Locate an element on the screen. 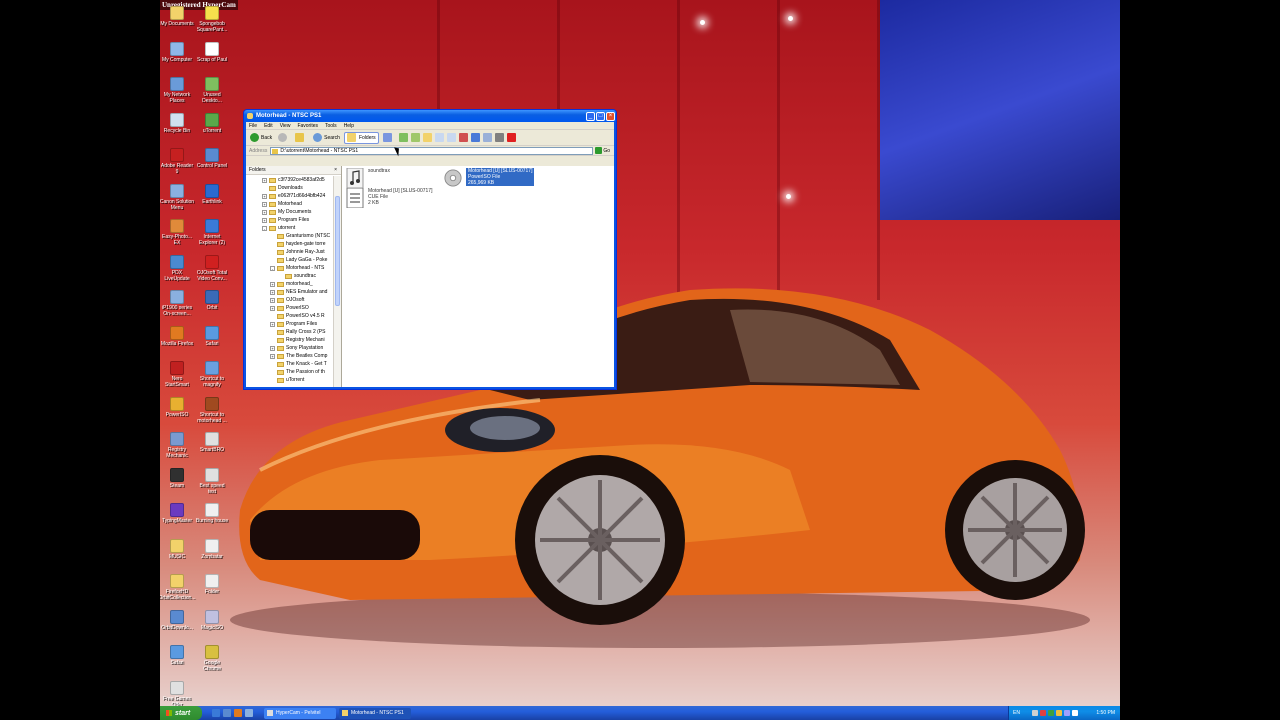 The width and height of the screenshot is (1280, 720). tree-item: - utorrent is located at coordinates (289, 228).